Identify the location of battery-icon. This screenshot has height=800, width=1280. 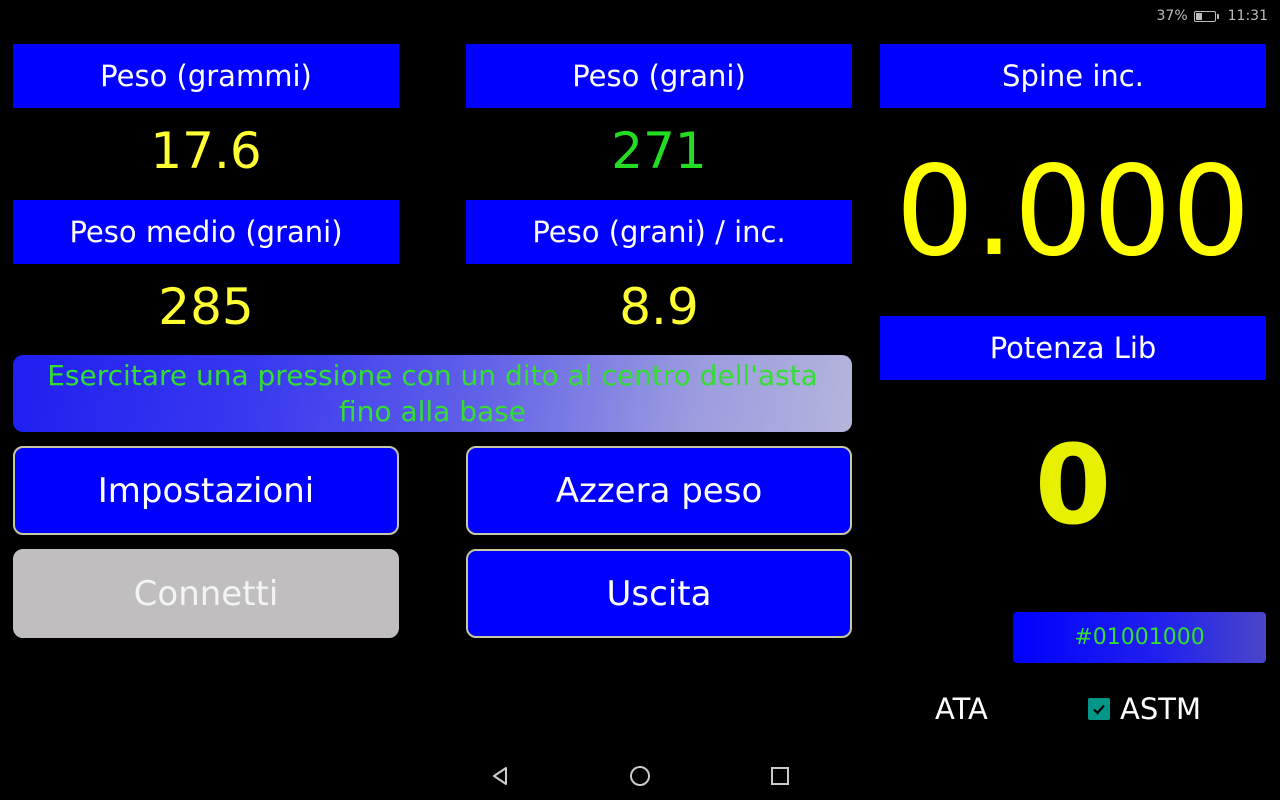
(1206, 16).